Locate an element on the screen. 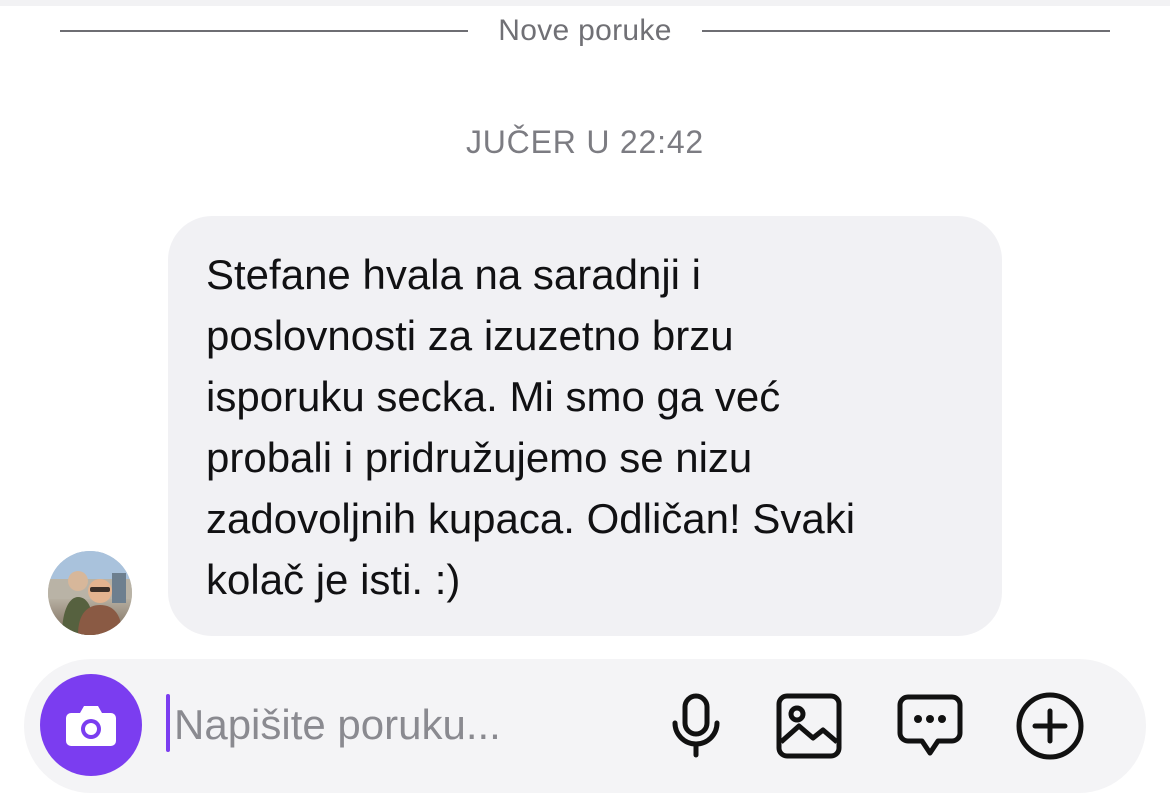 The image size is (1170, 798). camera-button is located at coordinates (91, 725).